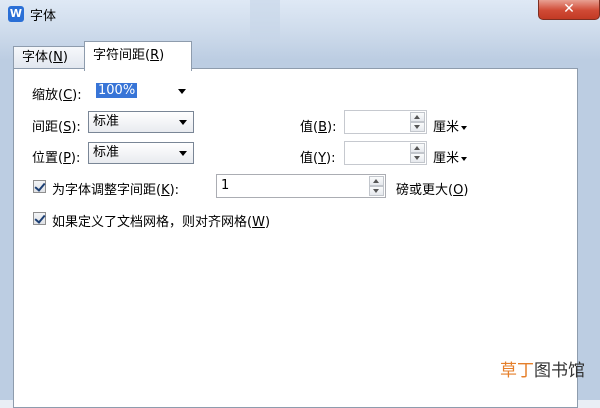 Image resolution: width=600 pixels, height=408 pixels. I want to click on grid-label-suffix: ), so click(267, 222).